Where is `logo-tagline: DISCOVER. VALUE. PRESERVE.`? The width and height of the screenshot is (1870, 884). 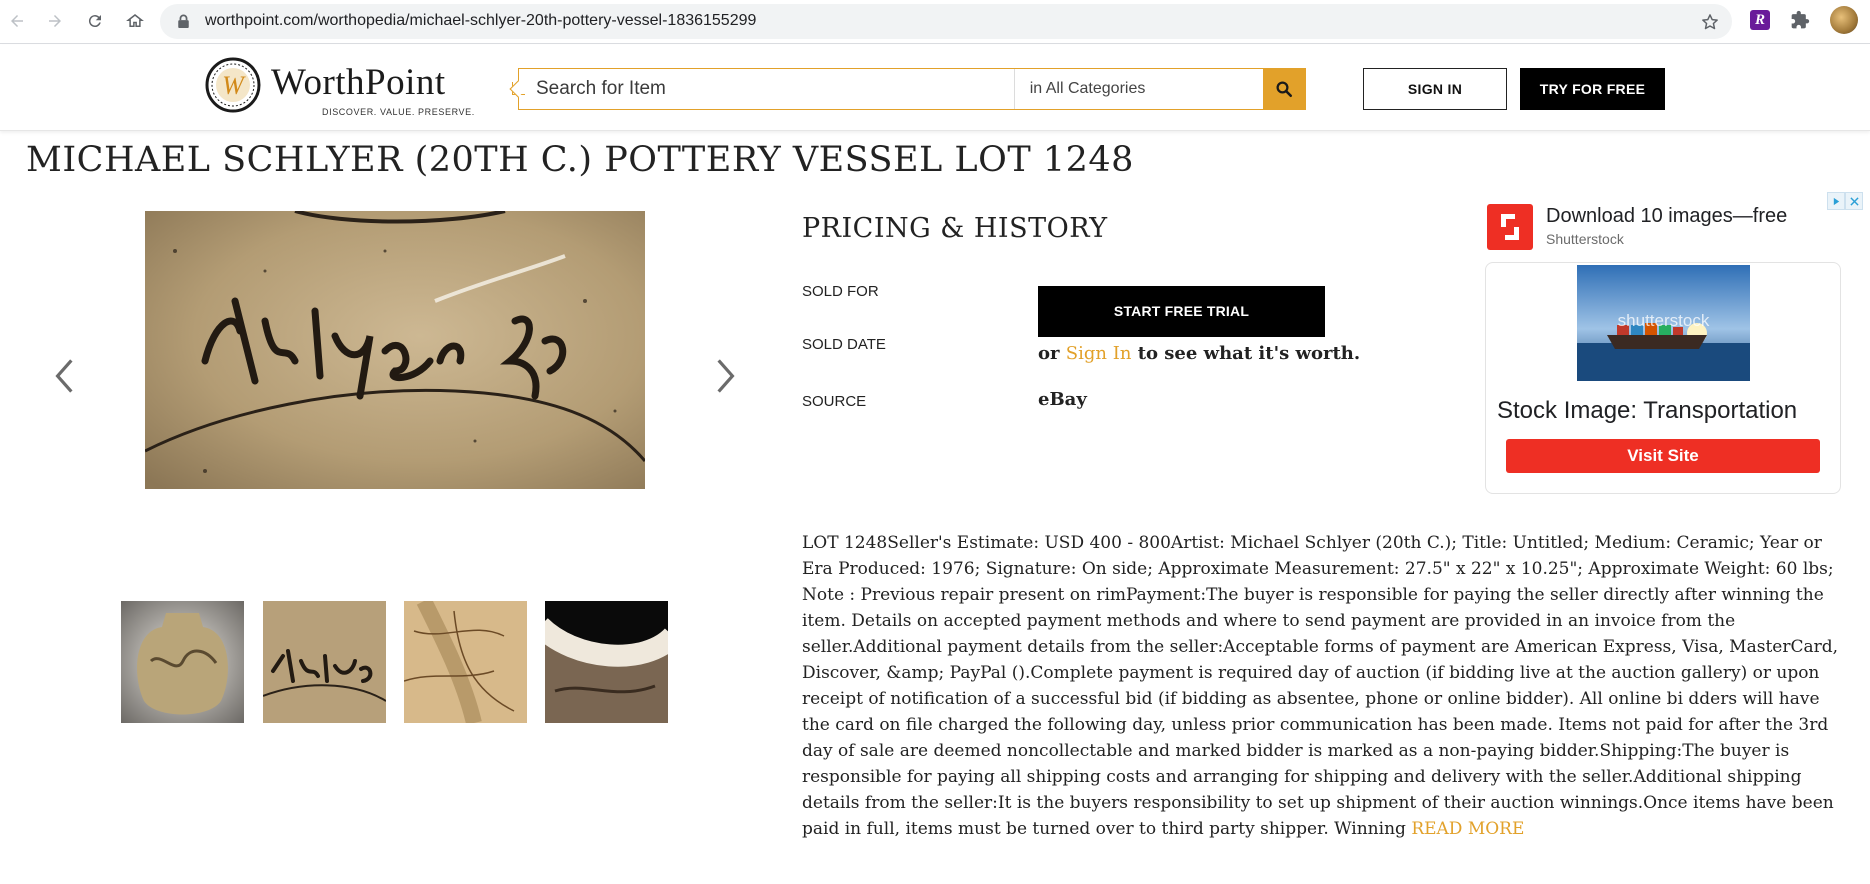 logo-tagline: DISCOVER. VALUE. PRESERVE. is located at coordinates (398, 112).